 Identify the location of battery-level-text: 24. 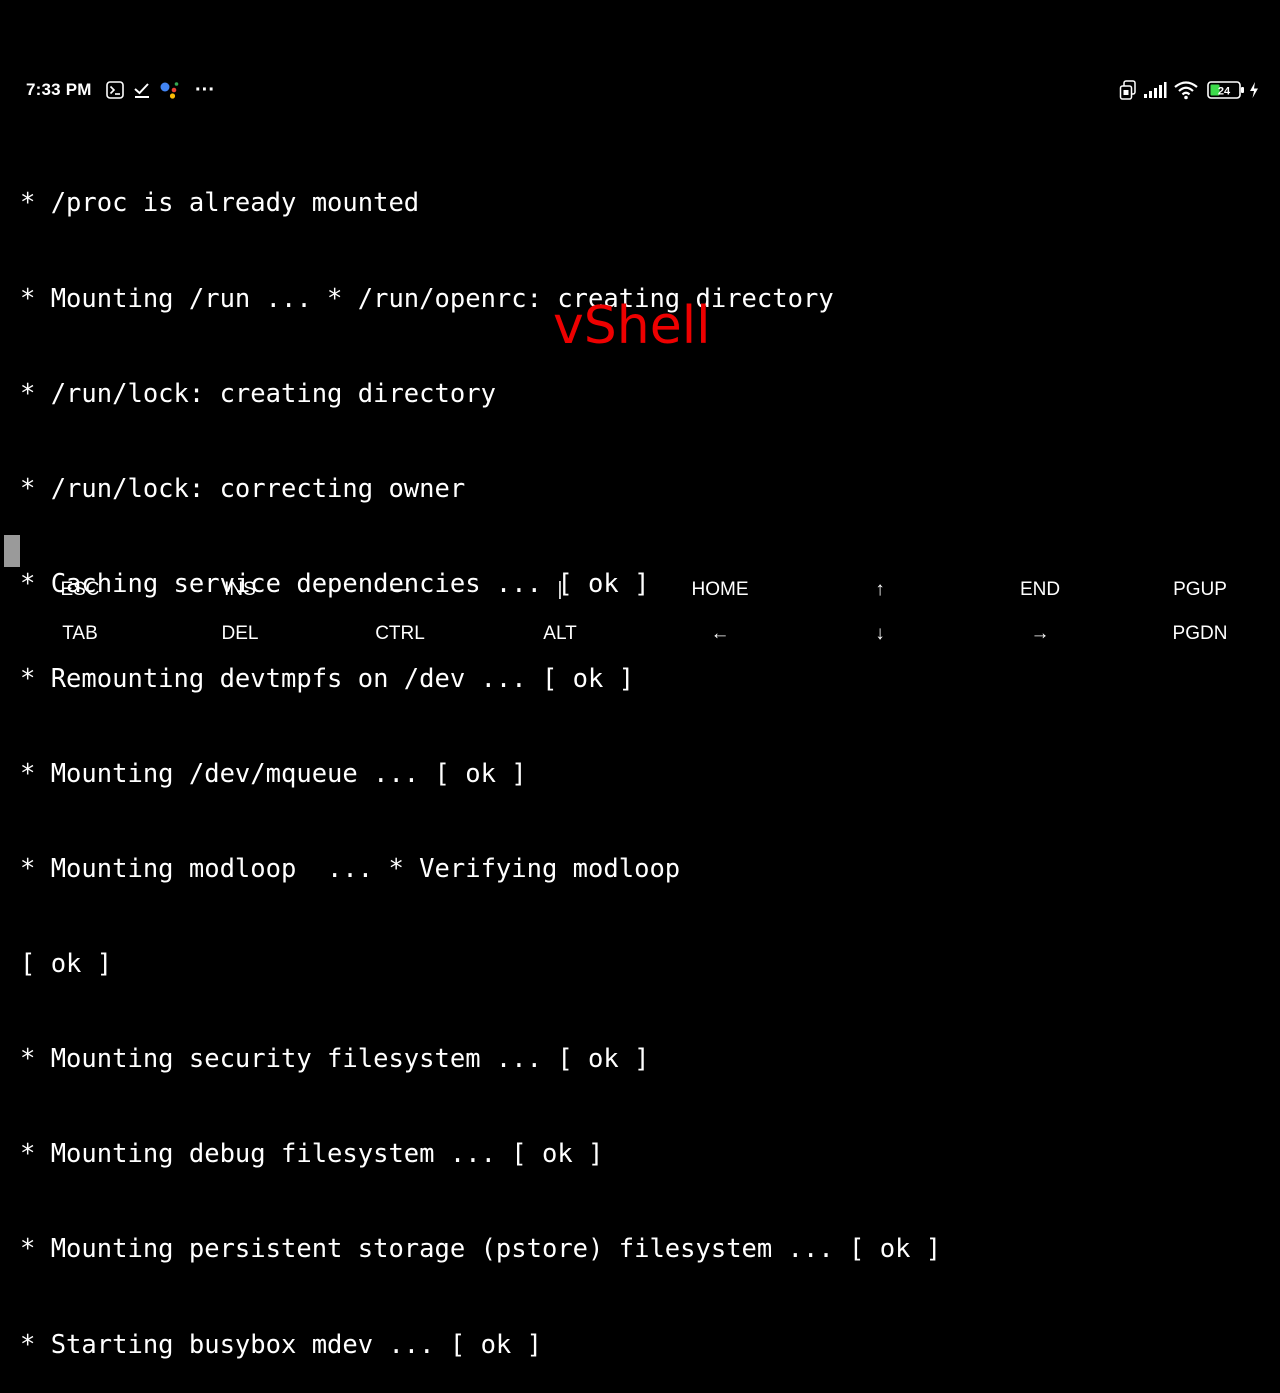
(1224, 92).